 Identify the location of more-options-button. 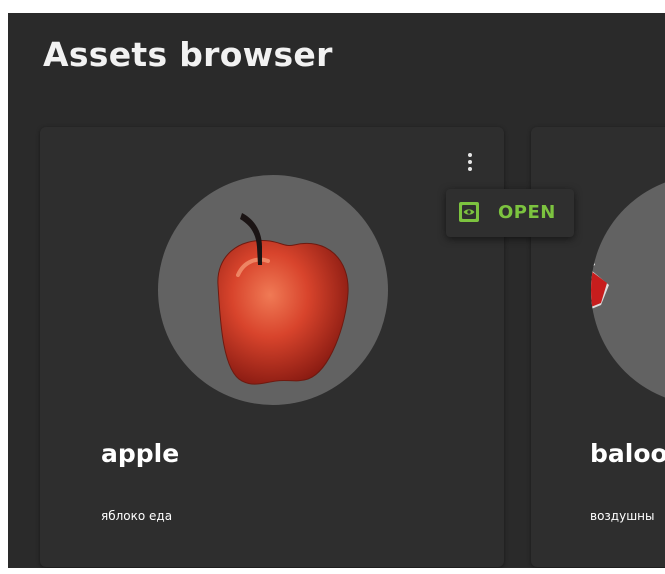
(470, 162).